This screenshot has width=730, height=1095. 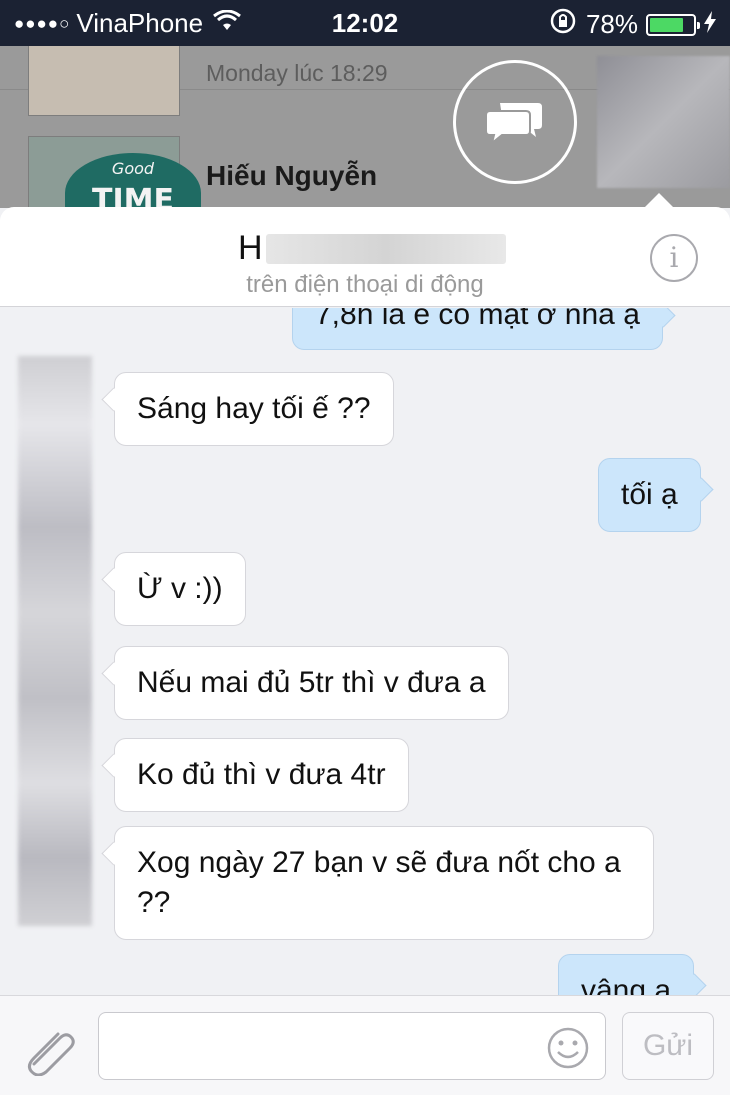 I want to click on message-text: Nếu mai đủ 5tr thì v đưa a, so click(x=311, y=682).